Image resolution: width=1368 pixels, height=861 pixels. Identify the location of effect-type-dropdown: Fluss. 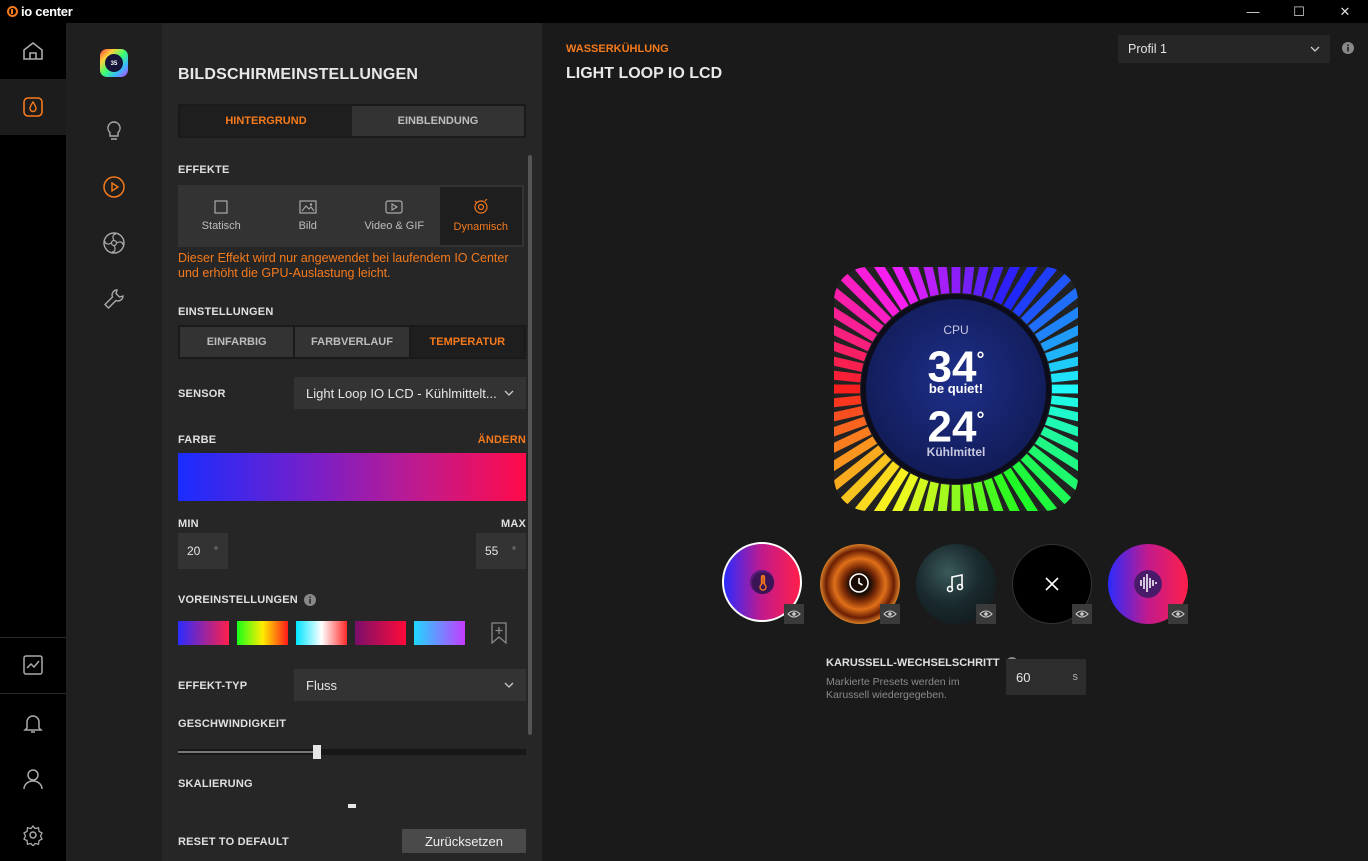
(410, 685).